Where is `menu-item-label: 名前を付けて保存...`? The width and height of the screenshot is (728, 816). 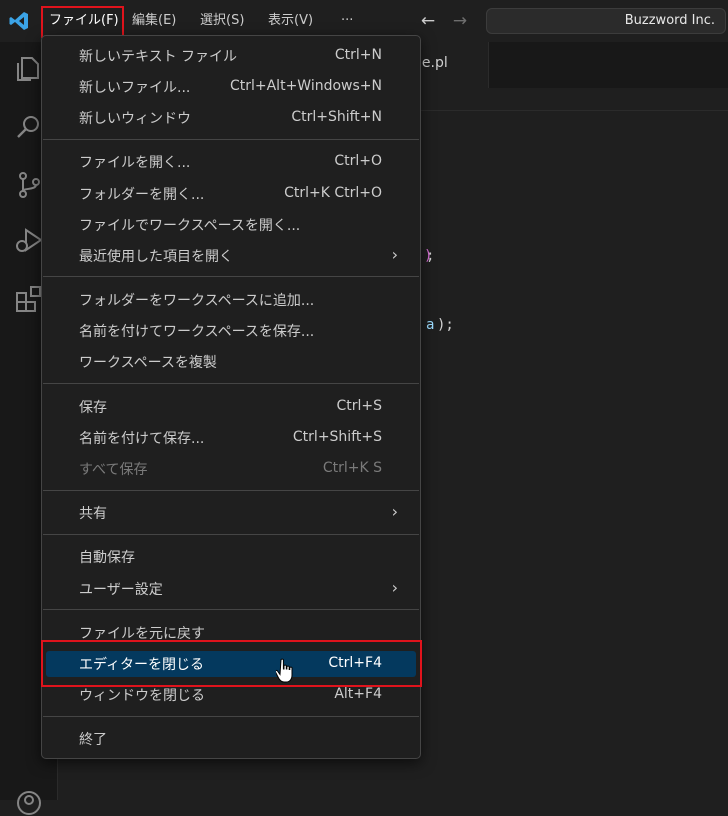
menu-item-label: 名前を付けて保存... is located at coordinates (142, 439).